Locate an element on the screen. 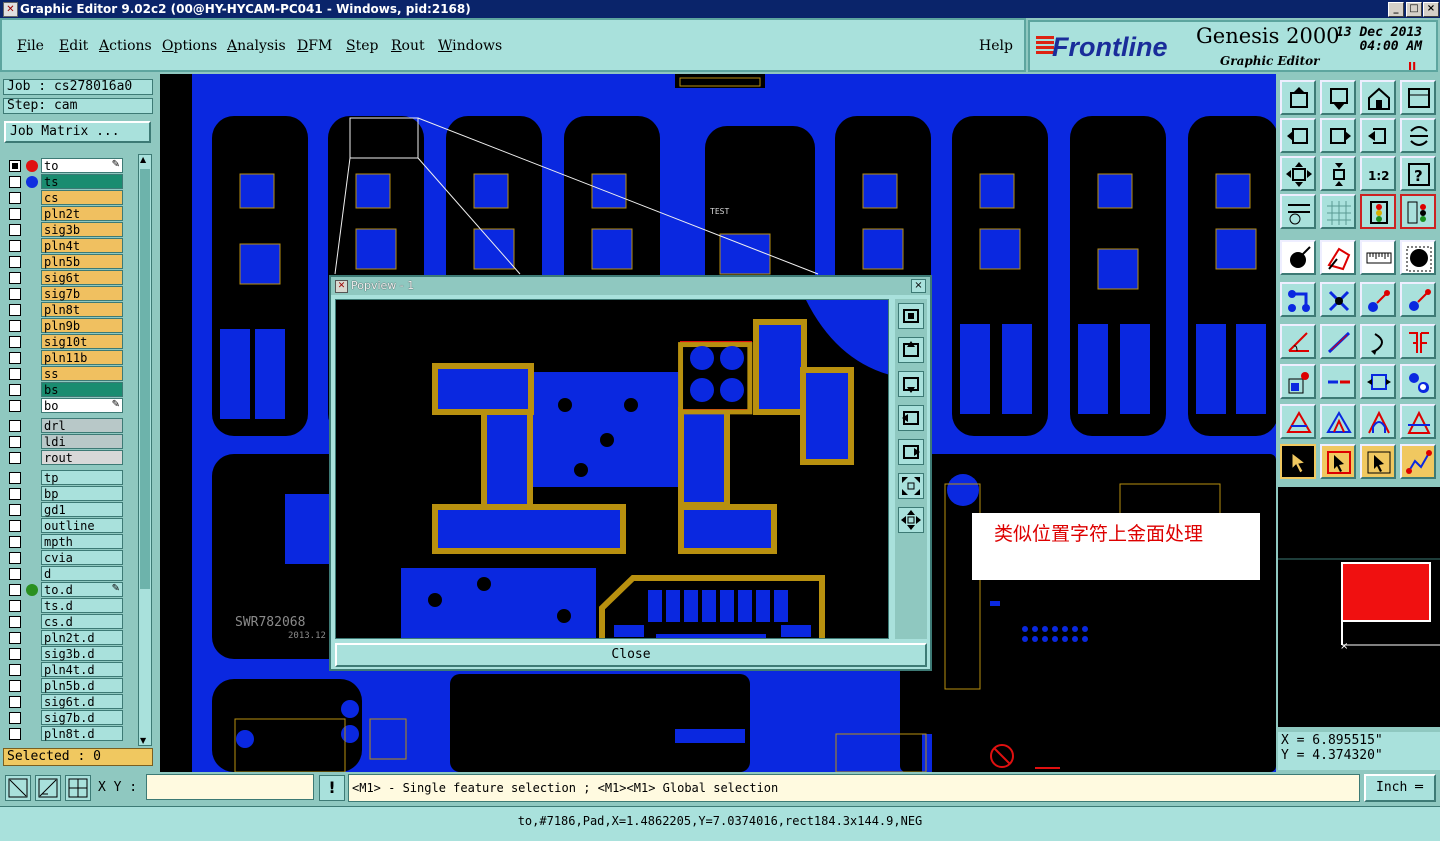 The image size is (1440, 841). menu-step: Step is located at coordinates (362, 46).